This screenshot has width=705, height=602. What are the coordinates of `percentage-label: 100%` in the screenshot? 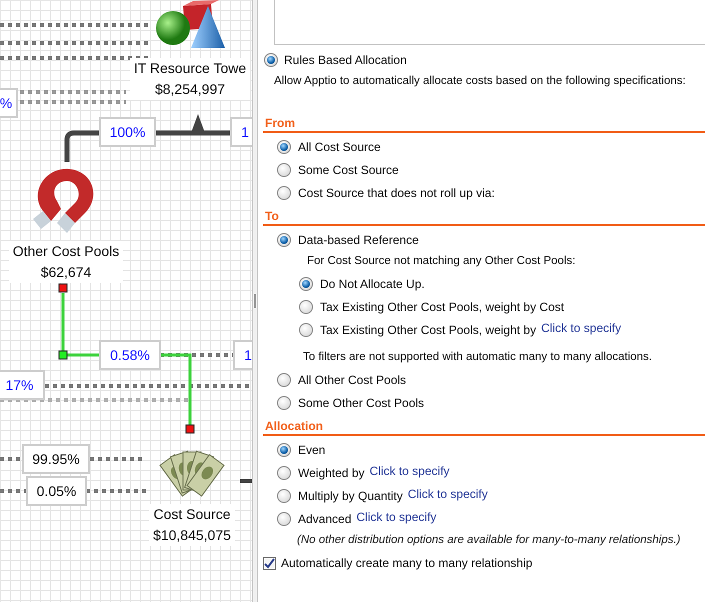 It's located at (127, 132).